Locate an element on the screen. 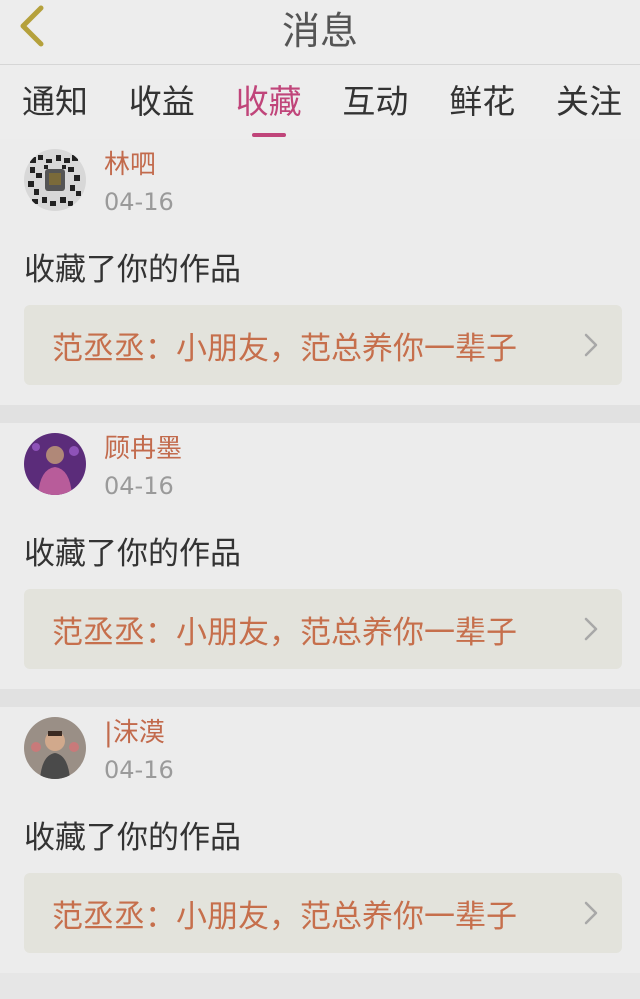  chevron-left-icon is located at coordinates (32, 26).